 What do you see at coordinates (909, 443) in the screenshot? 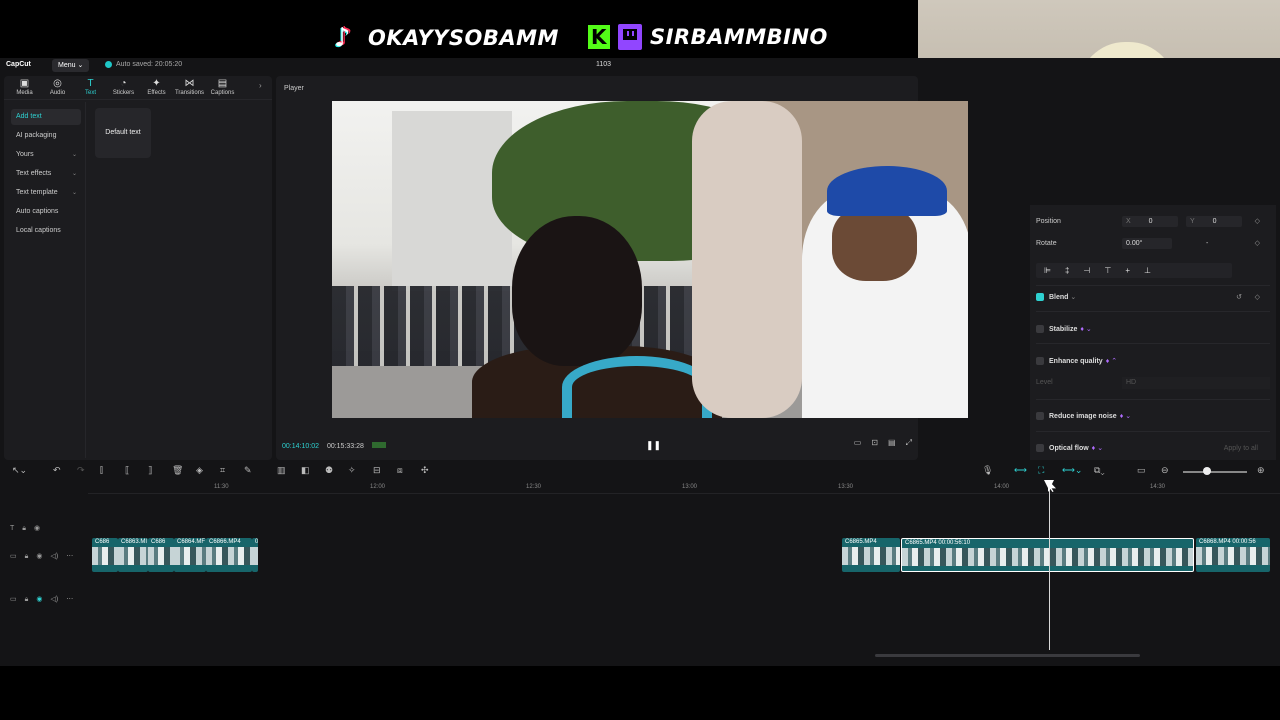
I see `fullscreen-icon: ⤢` at bounding box center [909, 443].